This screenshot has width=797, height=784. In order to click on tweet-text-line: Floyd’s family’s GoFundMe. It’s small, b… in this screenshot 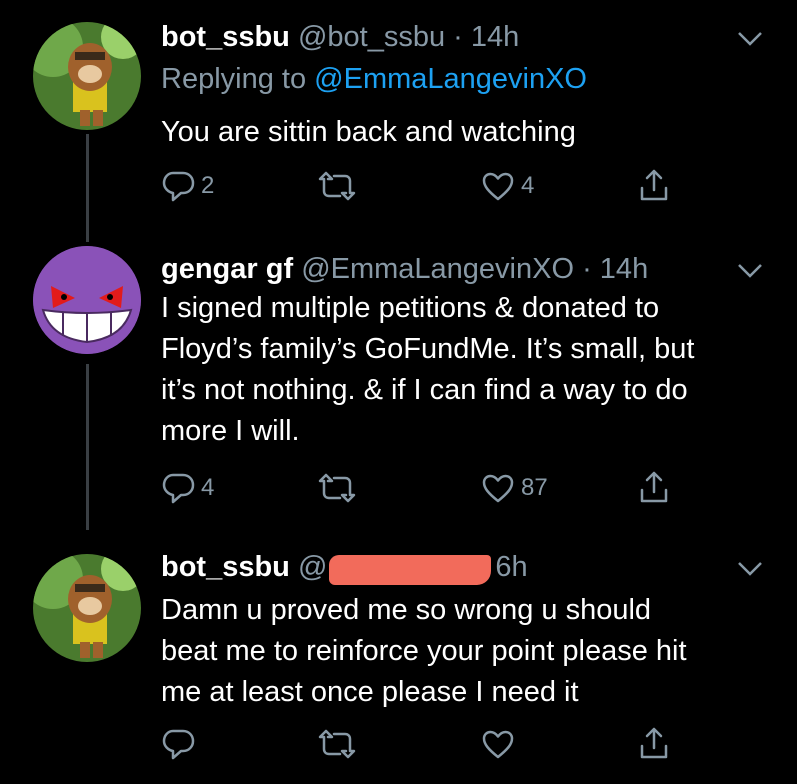, I will do `click(428, 349)`.